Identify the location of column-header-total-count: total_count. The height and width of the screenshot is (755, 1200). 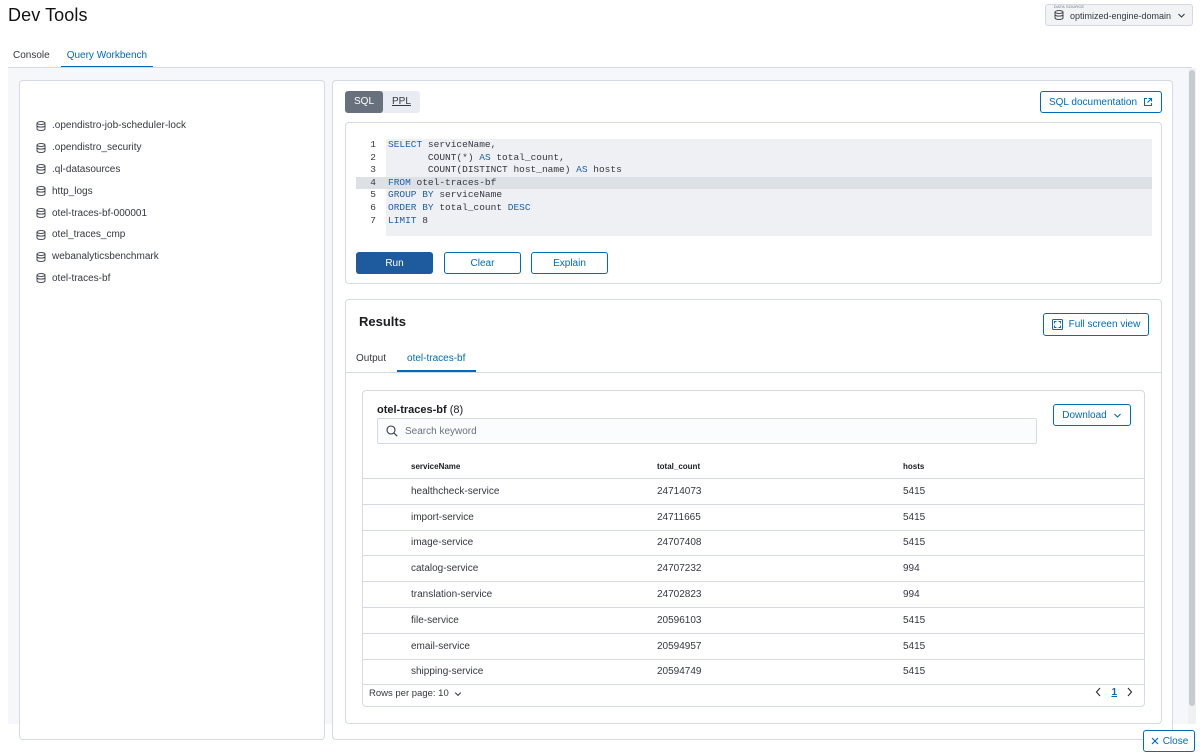
(780, 466).